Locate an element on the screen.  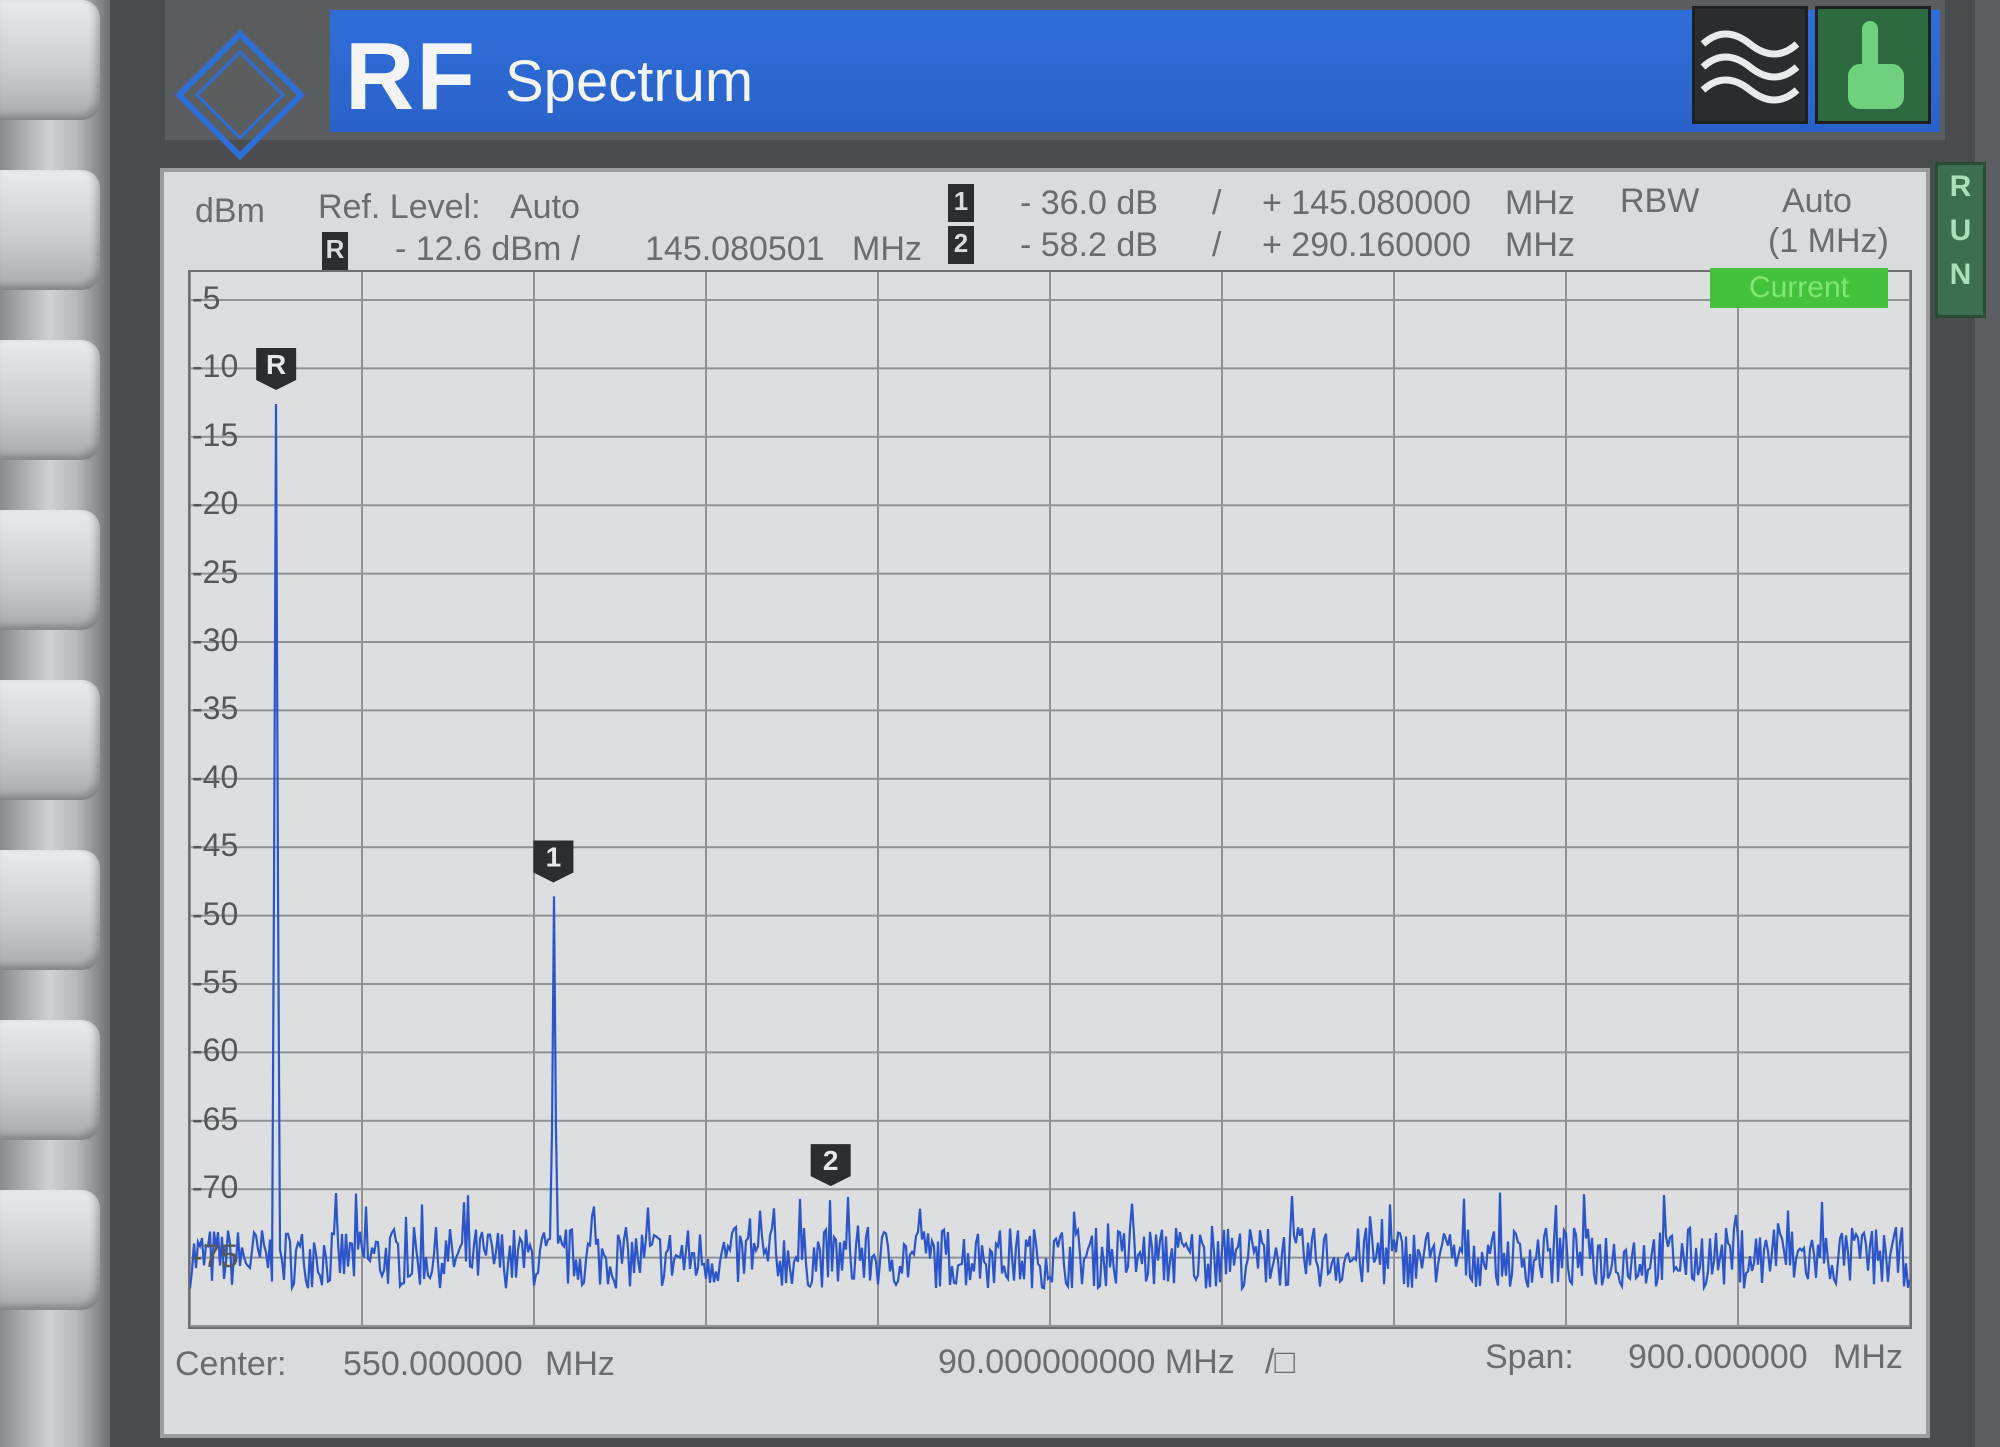
rs-logo-icon is located at coordinates (240, 95).